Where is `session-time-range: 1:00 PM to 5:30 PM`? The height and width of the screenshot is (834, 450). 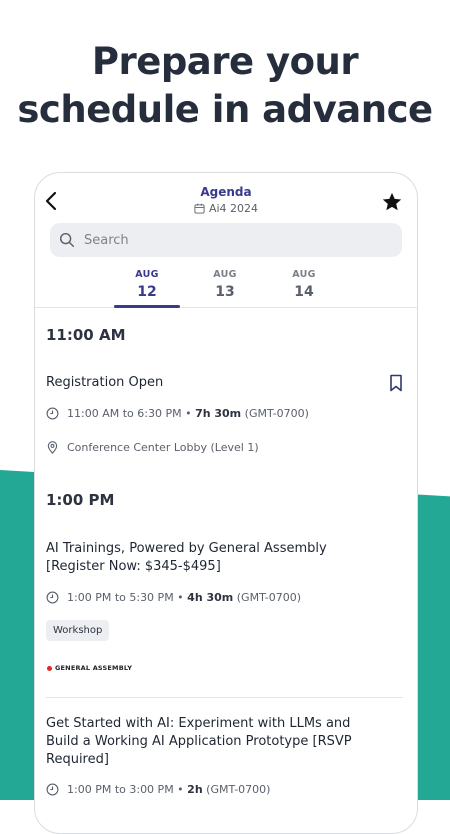 session-time-range: 1:00 PM to 5:30 PM is located at coordinates (120, 597).